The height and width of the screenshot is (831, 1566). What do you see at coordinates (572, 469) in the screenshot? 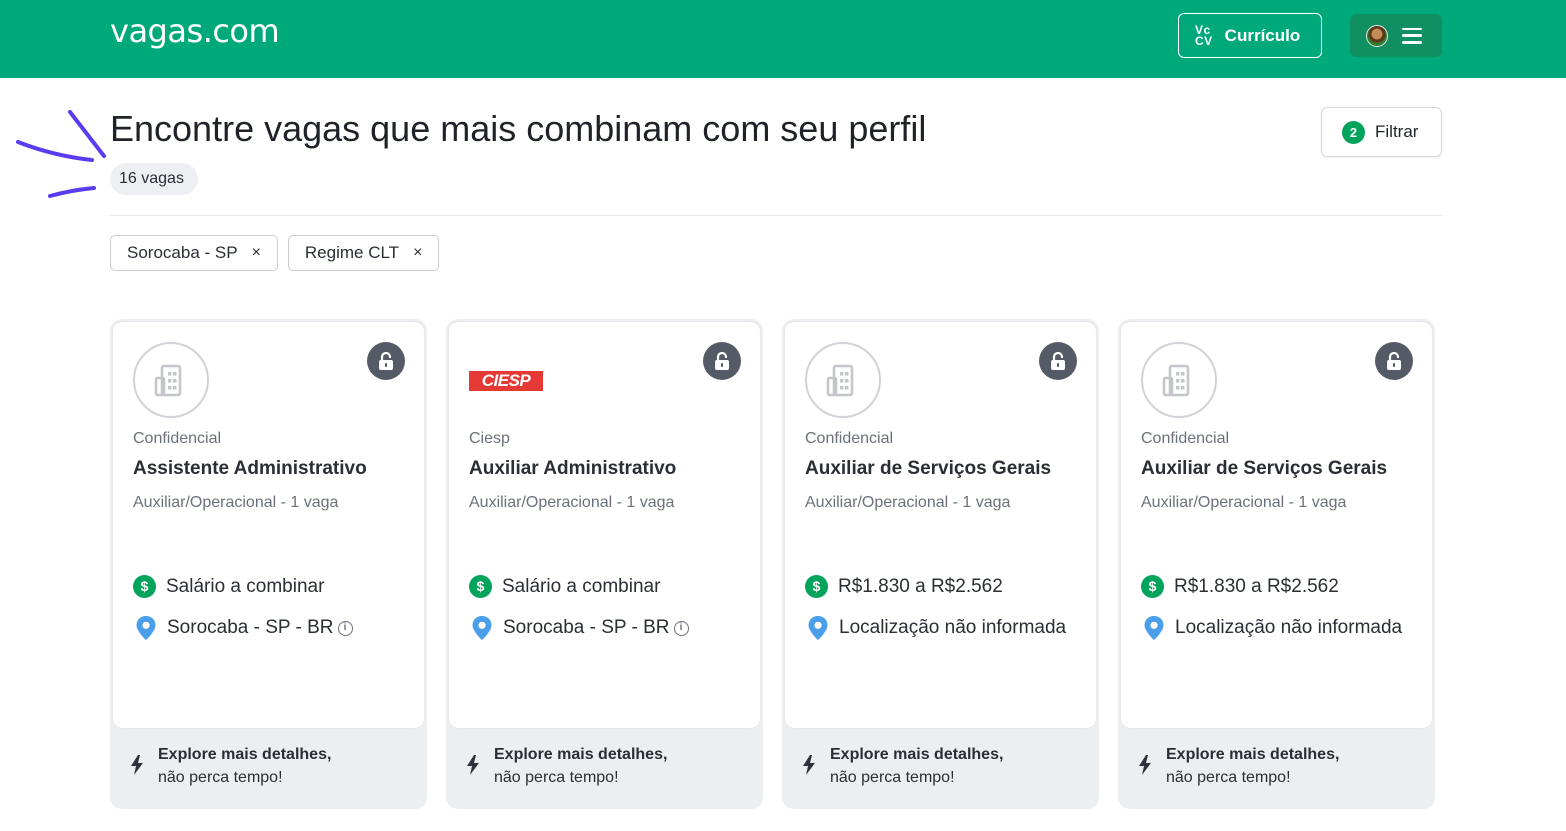
I see `job-title: Auxiliar Administrativo` at bounding box center [572, 469].